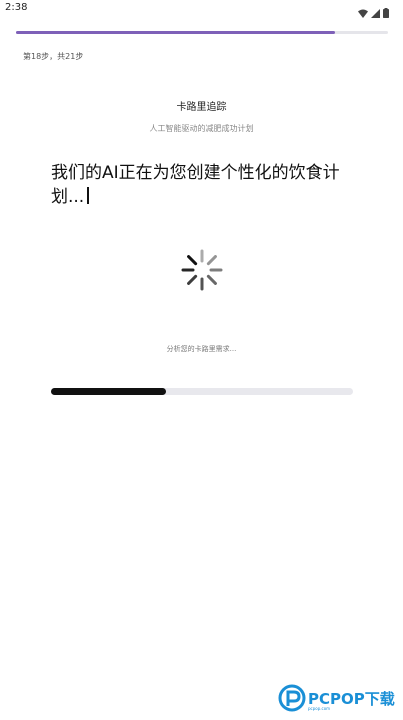 The width and height of the screenshot is (403, 720). I want to click on watermark-logo: PCPOP下载 pcpop.com, so click(338, 699).